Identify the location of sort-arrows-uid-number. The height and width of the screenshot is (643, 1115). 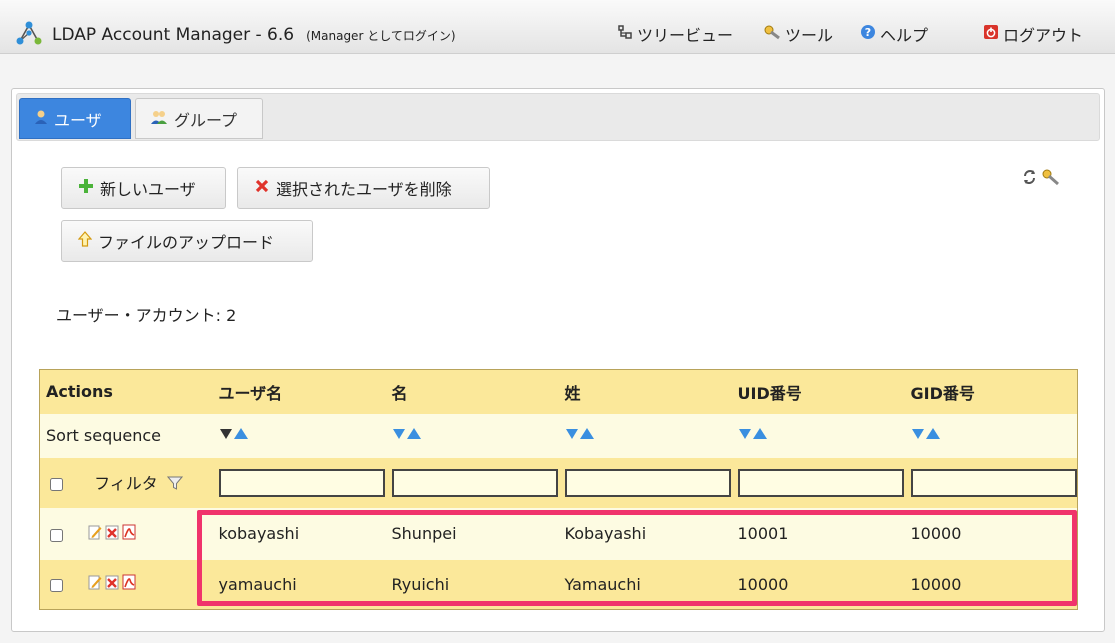
(753, 435).